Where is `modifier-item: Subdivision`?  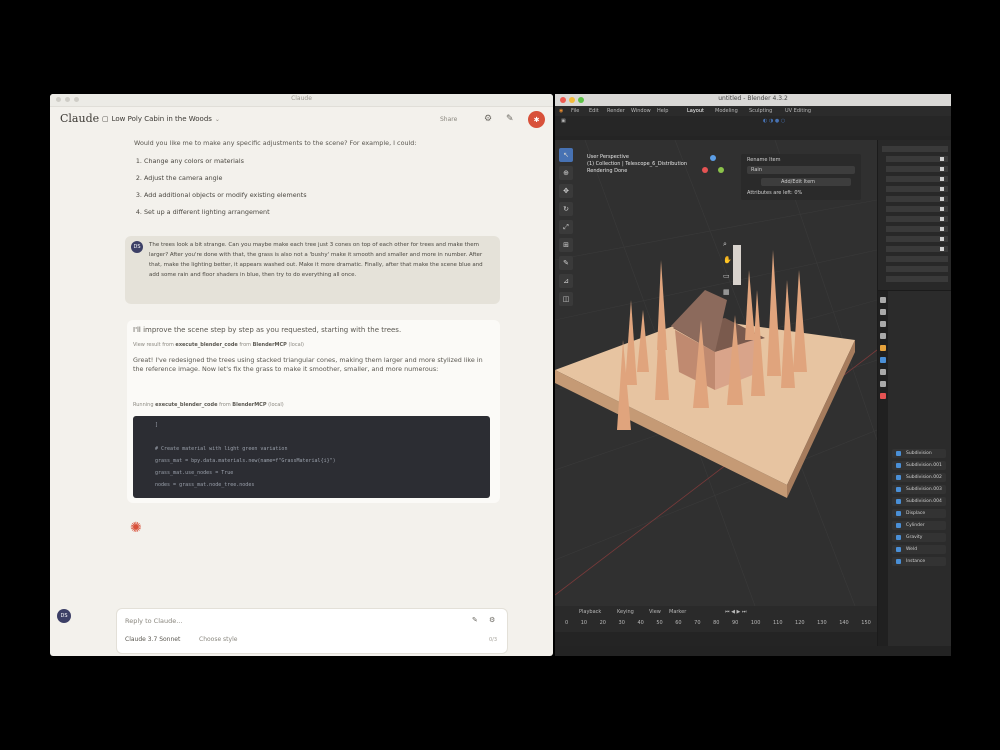 modifier-item: Subdivision is located at coordinates (919, 453).